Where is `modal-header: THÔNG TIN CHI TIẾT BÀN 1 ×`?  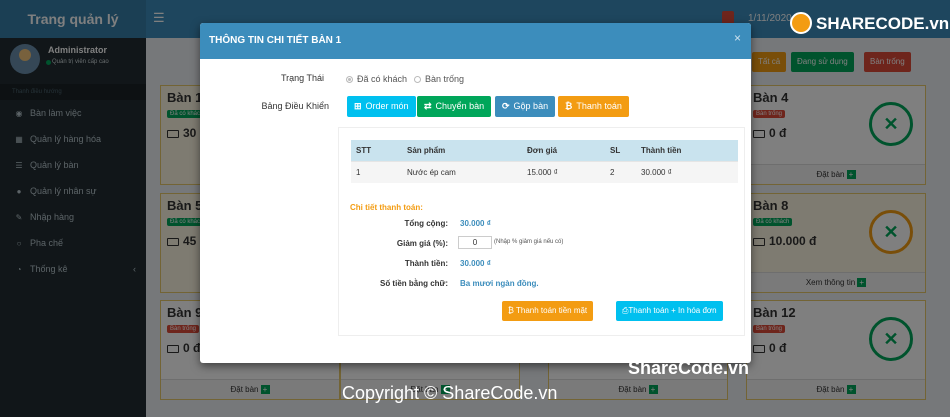 modal-header: THÔNG TIN CHI TIẾT BÀN 1 × is located at coordinates (475, 41).